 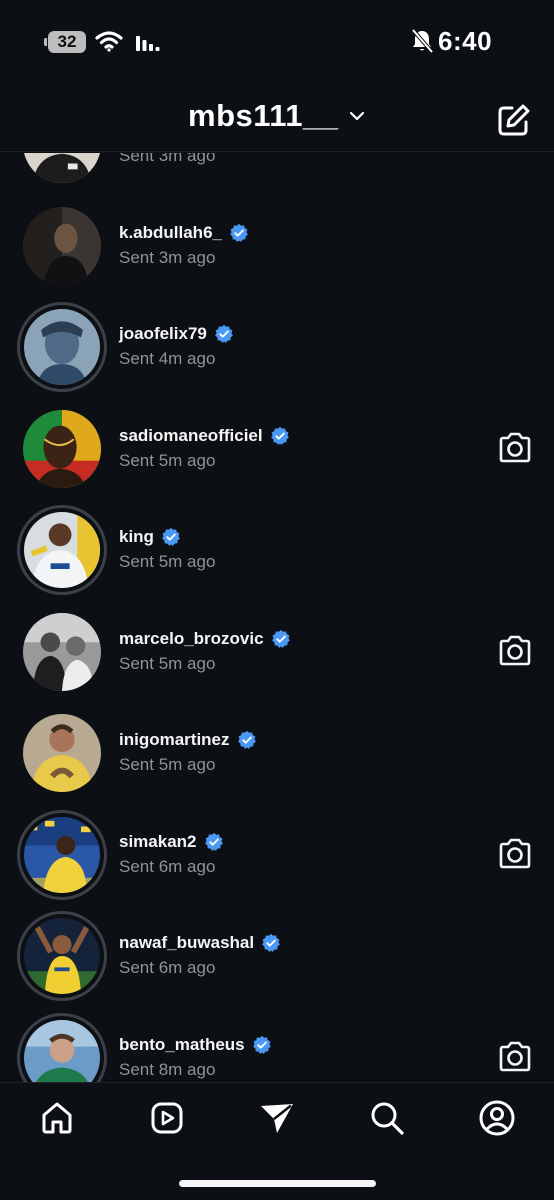 What do you see at coordinates (277, 174) in the screenshot?
I see `thread-row: Sent 3m ago` at bounding box center [277, 174].